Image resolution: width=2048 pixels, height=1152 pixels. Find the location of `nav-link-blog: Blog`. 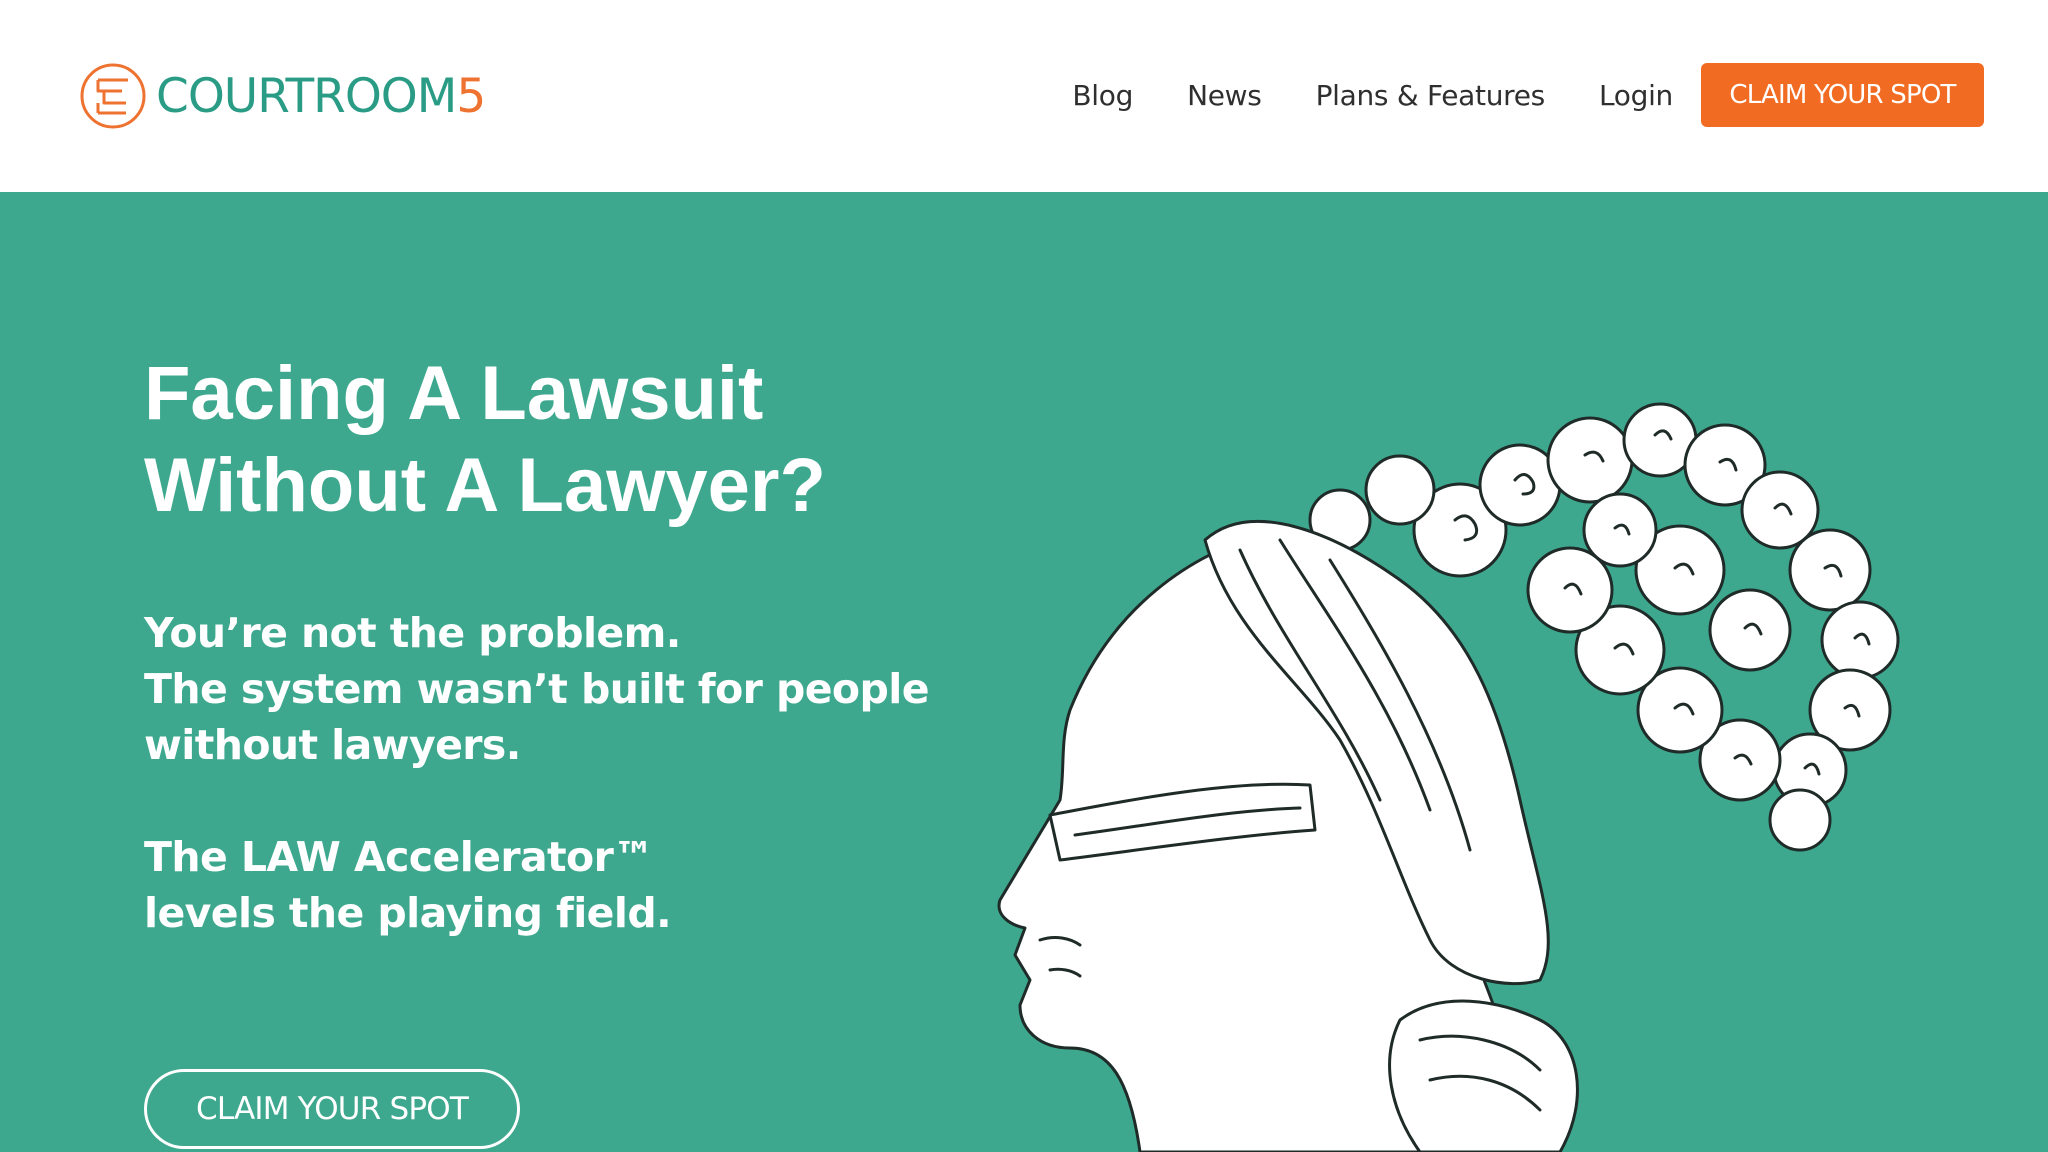

nav-link-blog: Blog is located at coordinates (1102, 95).